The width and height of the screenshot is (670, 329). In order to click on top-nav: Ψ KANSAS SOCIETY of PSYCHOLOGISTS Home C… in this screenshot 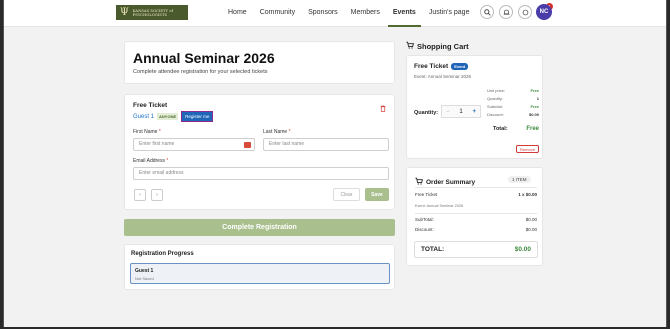, I will do `click(335, 13)`.